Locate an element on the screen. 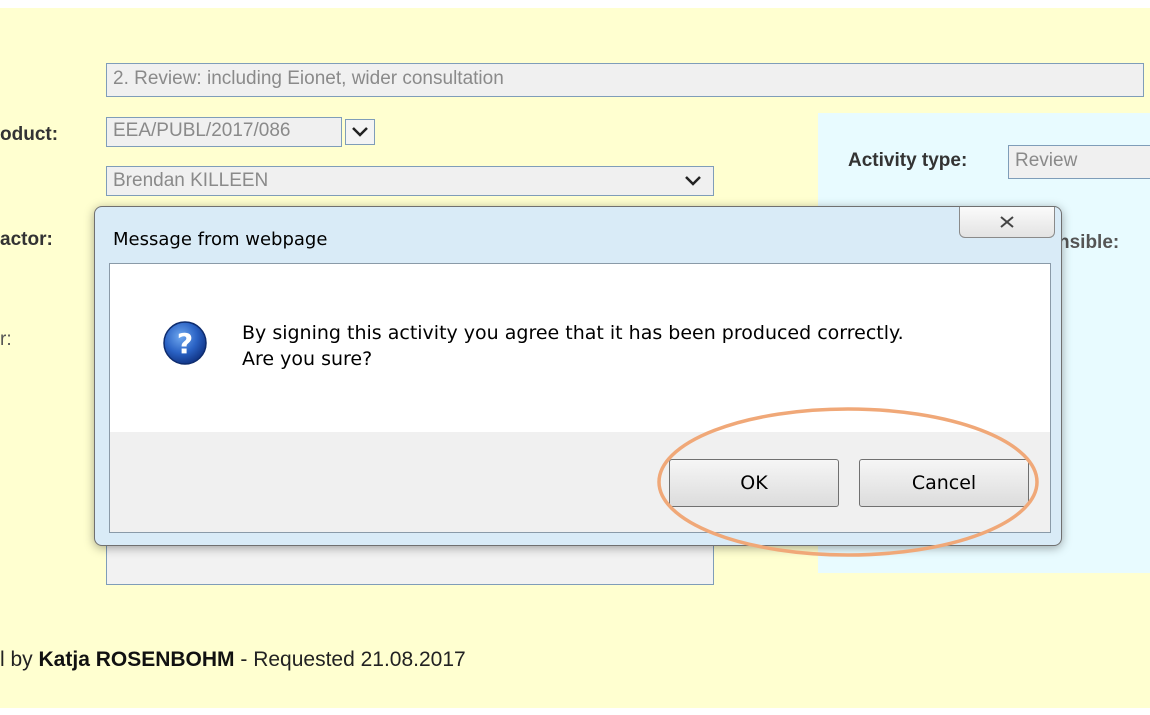  close-icon is located at coordinates (1007, 222).